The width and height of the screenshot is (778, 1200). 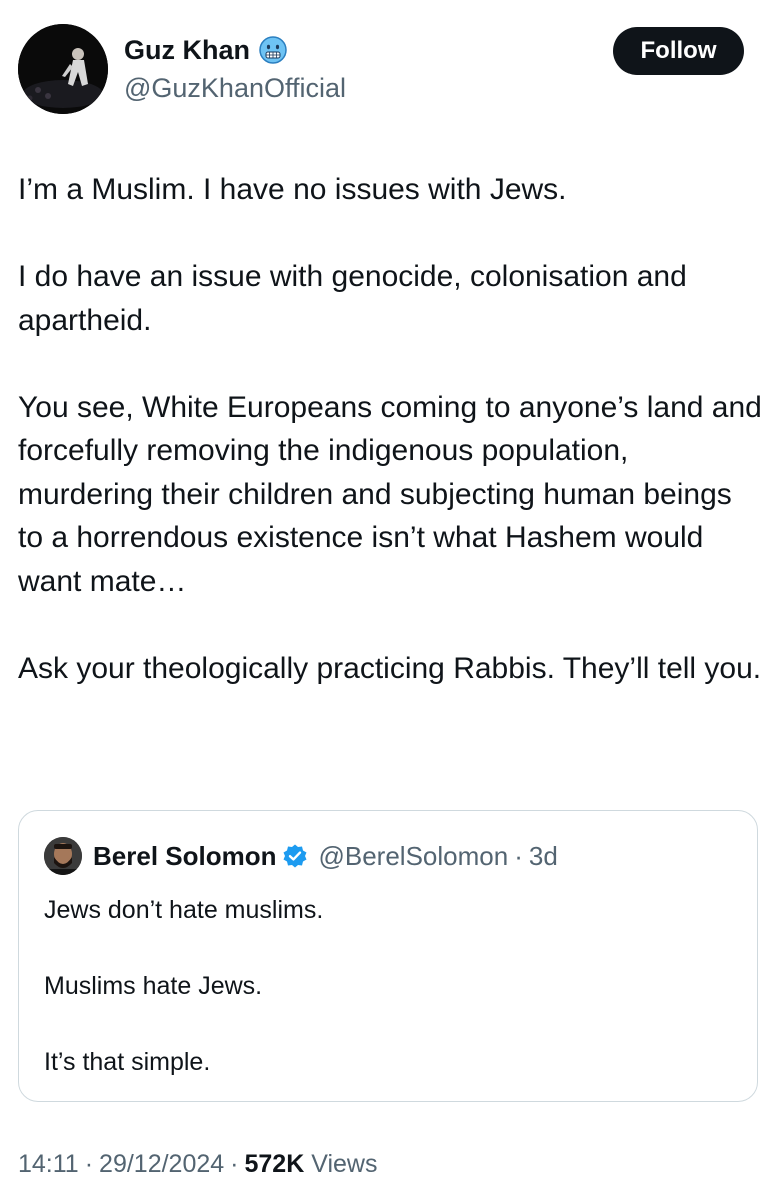 I want to click on tweet-meta: 14:11 · 29/12/2024 · 572K Views, so click(x=197, y=1164).